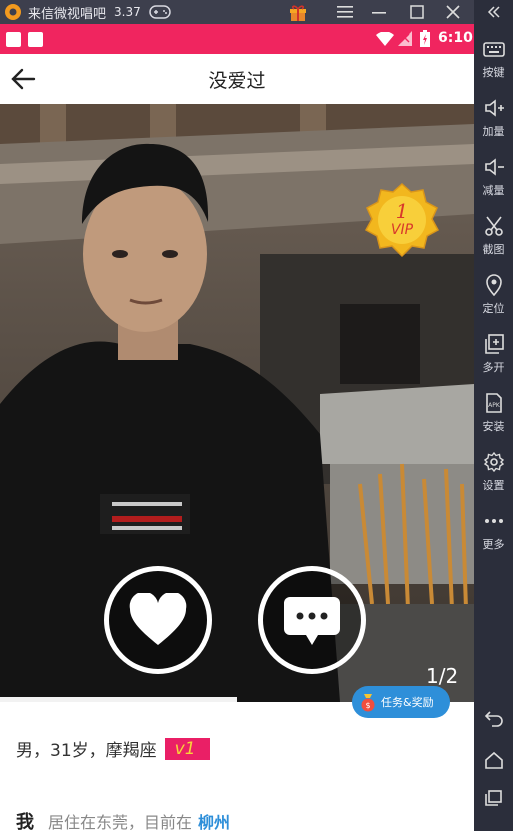 Image resolution: width=513 pixels, height=831 pixels. Describe the element at coordinates (67, 14) in the screenshot. I see `emulator-app-name: 来信微视唱吧` at that location.